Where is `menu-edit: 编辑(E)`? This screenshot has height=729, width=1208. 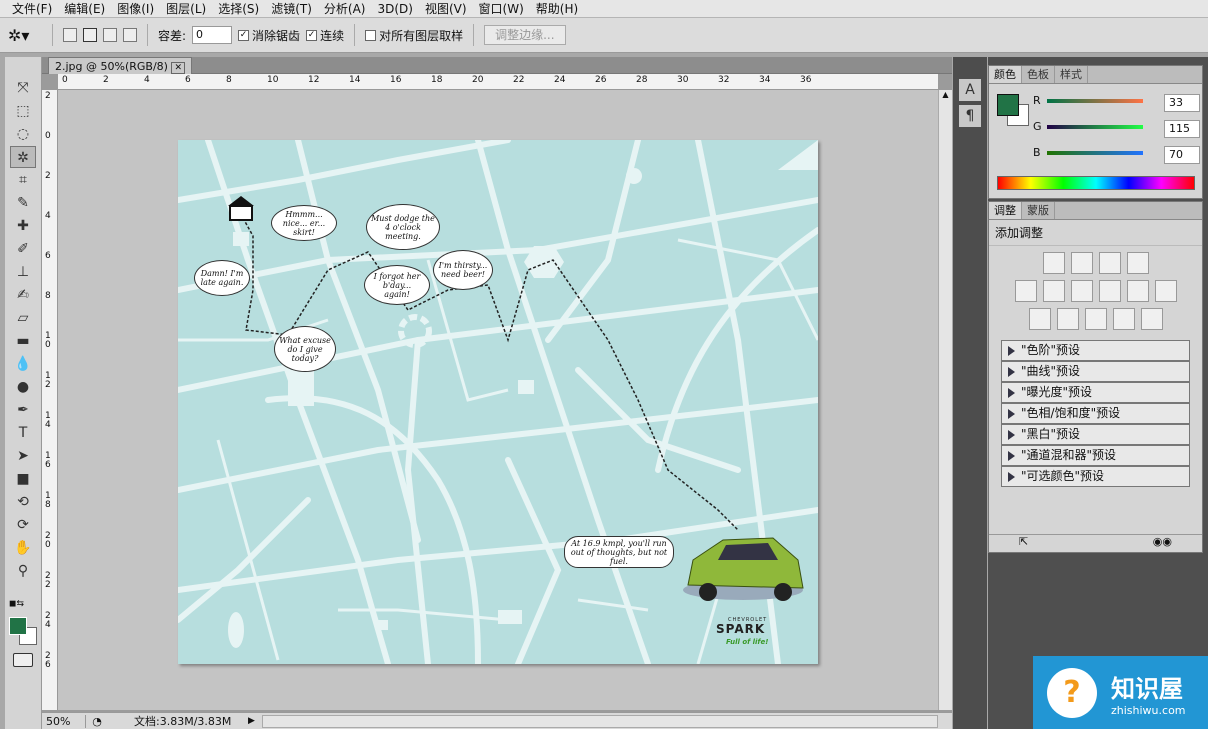 menu-edit: 编辑(E) is located at coordinates (84, 9).